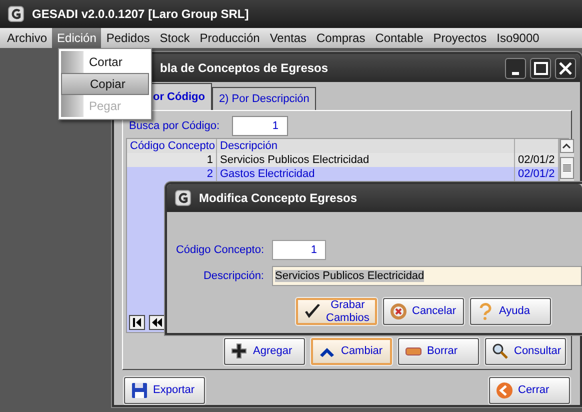 This screenshot has width=582, height=412. What do you see at coordinates (485, 311) in the screenshot?
I see `question-mark-icon` at bounding box center [485, 311].